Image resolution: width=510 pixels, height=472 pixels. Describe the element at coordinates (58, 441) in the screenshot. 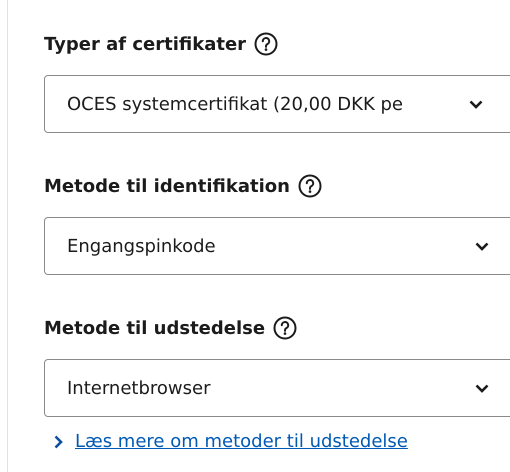

I see `chevron-right-icon` at that location.